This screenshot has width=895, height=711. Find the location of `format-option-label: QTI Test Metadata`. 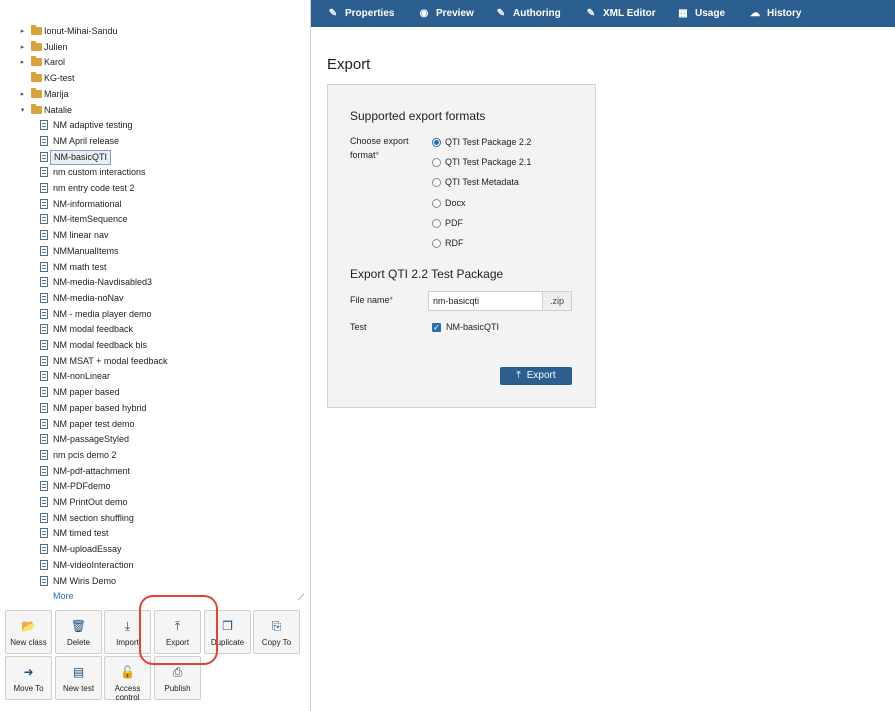

format-option-label: QTI Test Metadata is located at coordinates (482, 182).